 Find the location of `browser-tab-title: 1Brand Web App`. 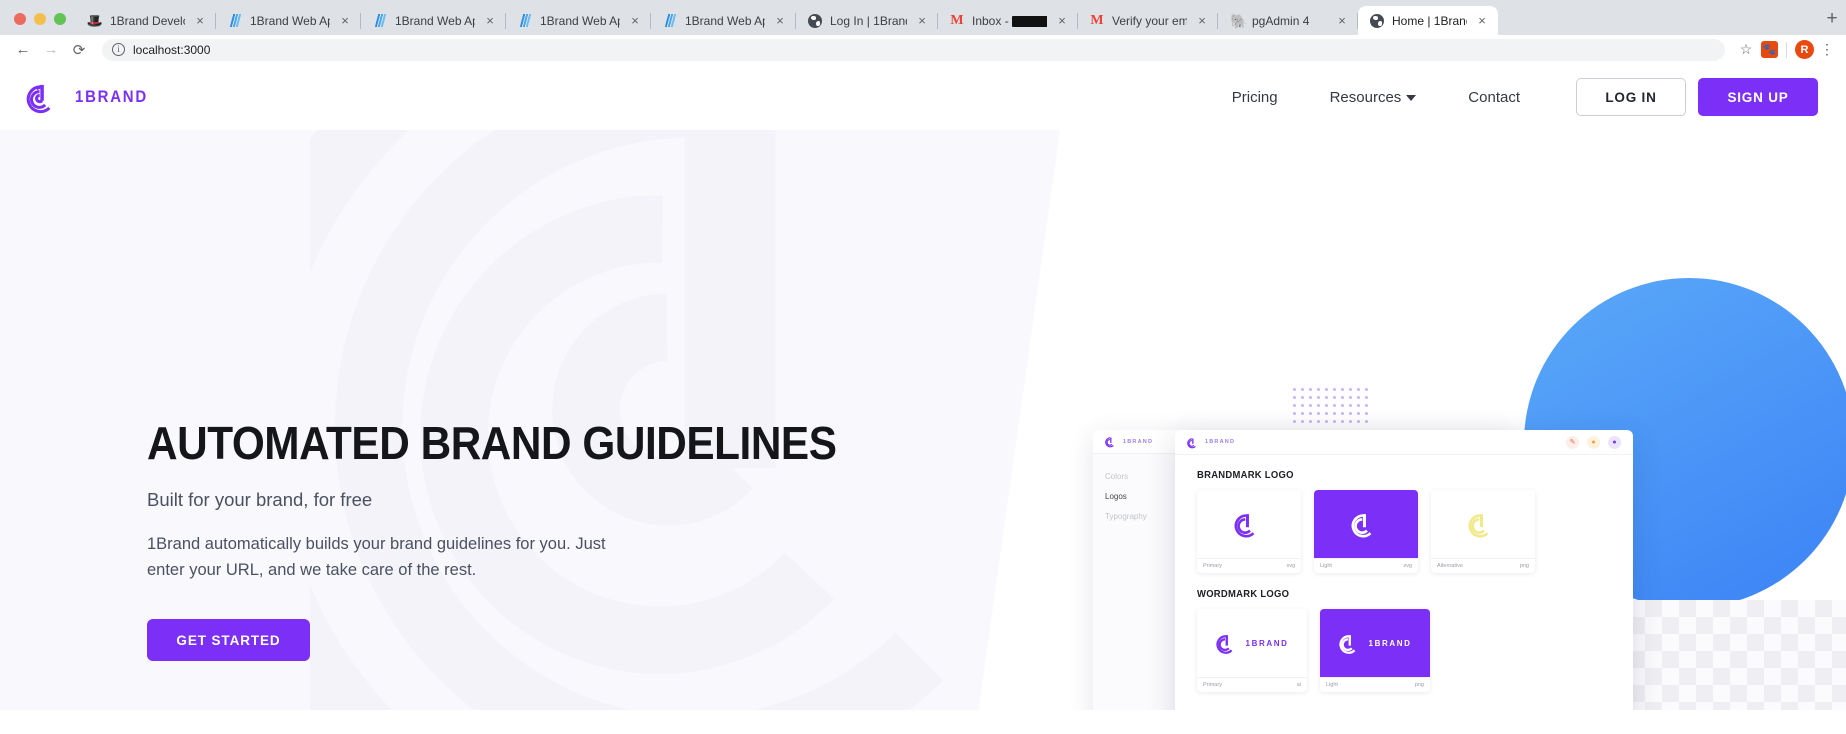

browser-tab-title: 1Brand Web App is located at coordinates (435, 20).